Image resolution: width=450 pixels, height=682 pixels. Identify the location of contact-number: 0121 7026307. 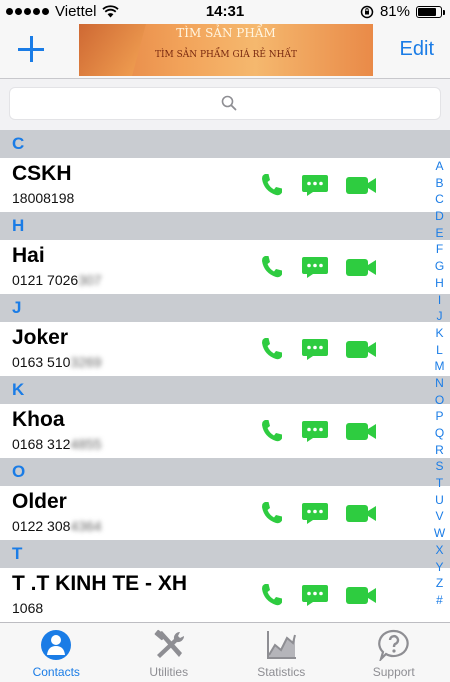
(57, 280).